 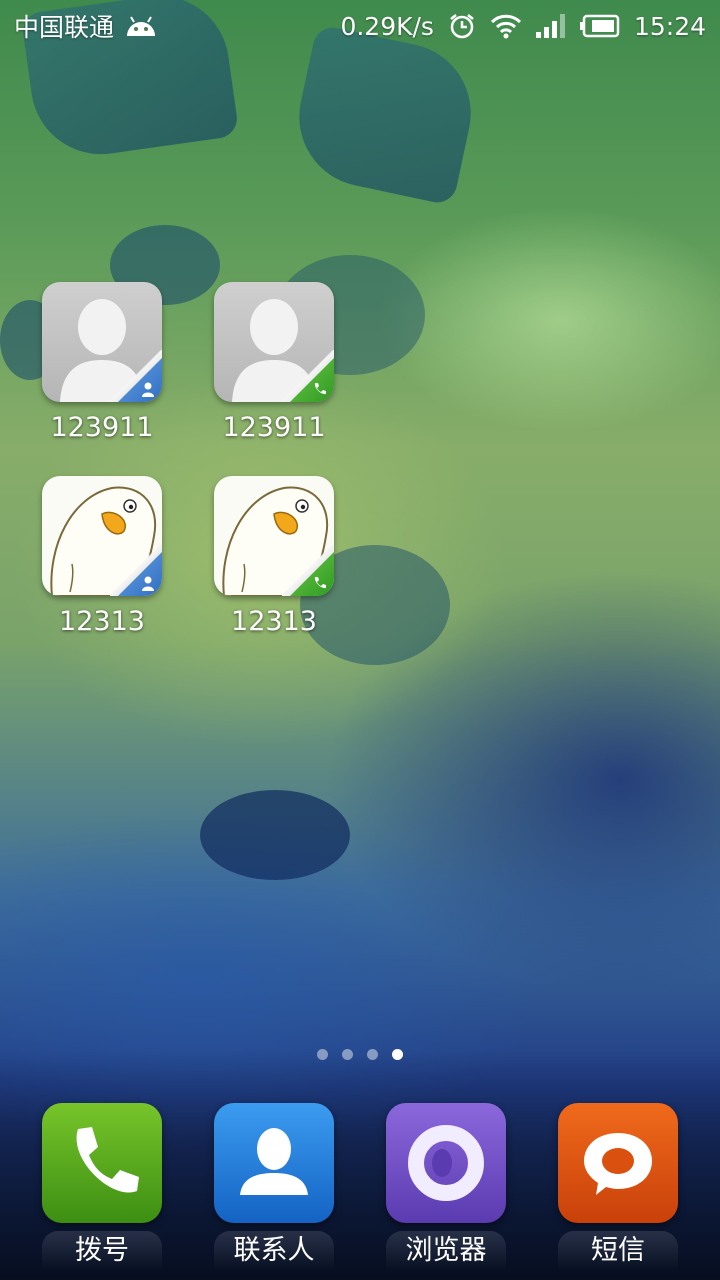 I want to click on dock-label: 浏览器, so click(x=446, y=1251).